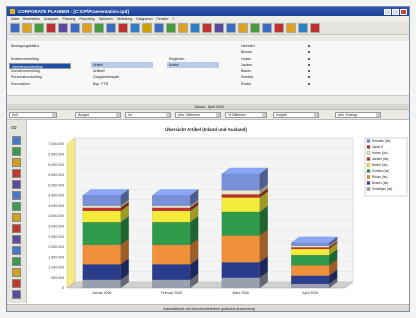  What do you see at coordinates (16, 140) in the screenshot?
I see `bar-chart-icon` at bounding box center [16, 140].